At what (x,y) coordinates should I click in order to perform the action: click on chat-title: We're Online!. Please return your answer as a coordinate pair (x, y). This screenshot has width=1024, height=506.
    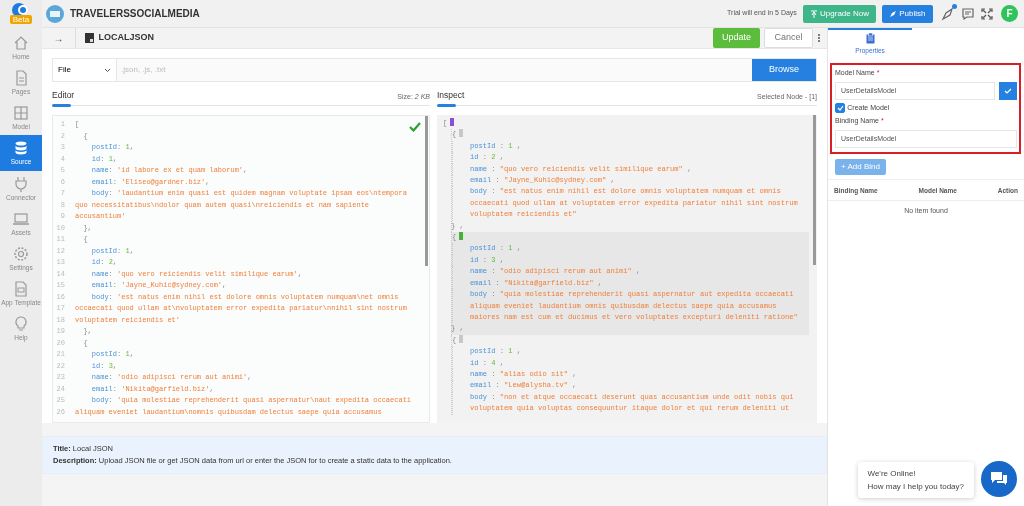
    Looking at the image, I should click on (892, 474).